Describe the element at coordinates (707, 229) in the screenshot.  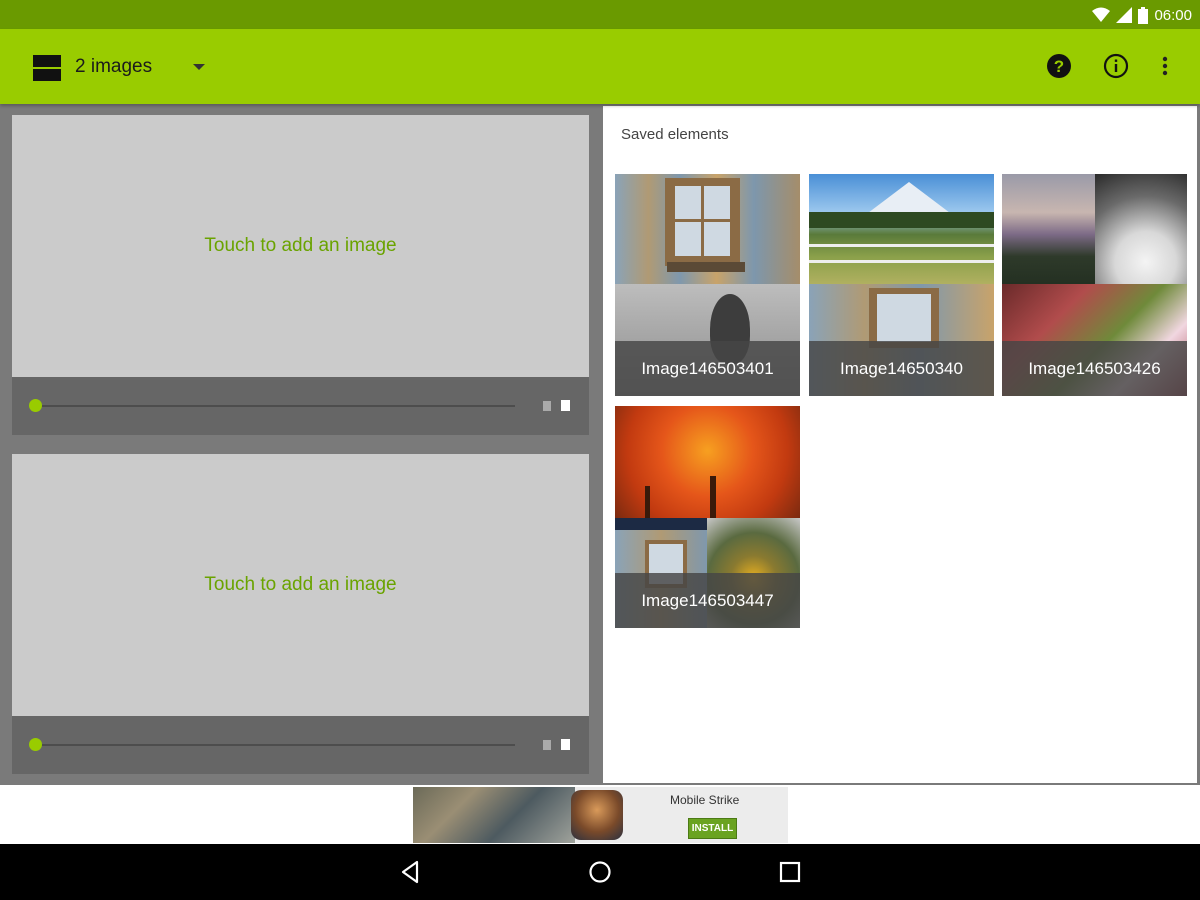
I see `barn-window-photo` at that location.